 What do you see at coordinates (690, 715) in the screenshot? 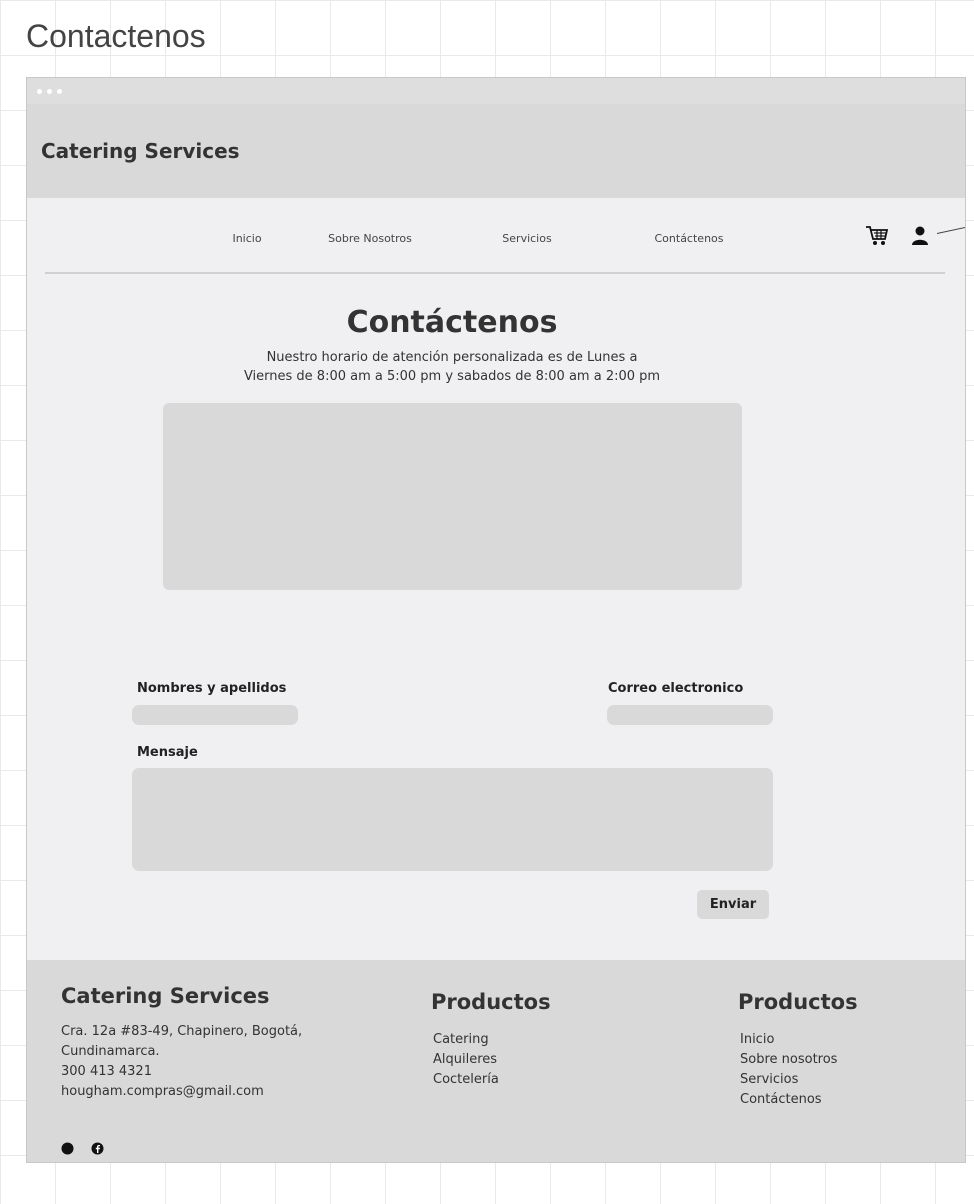
I see `email-field` at bounding box center [690, 715].